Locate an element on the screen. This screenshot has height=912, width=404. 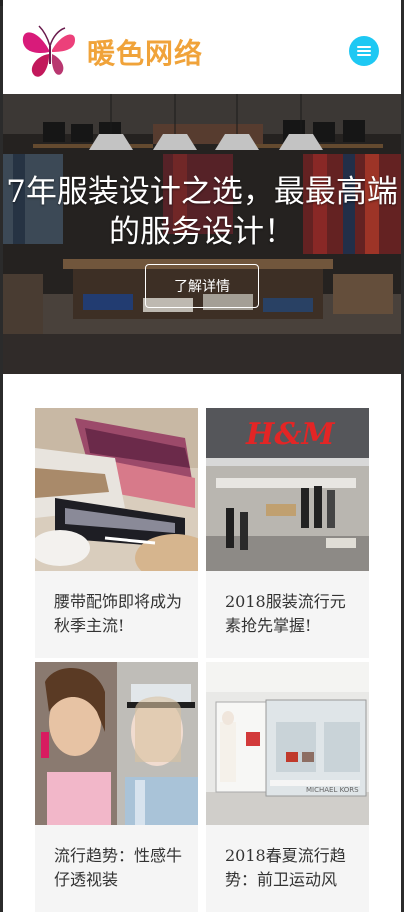
hamburger-menu-button is located at coordinates (364, 51).